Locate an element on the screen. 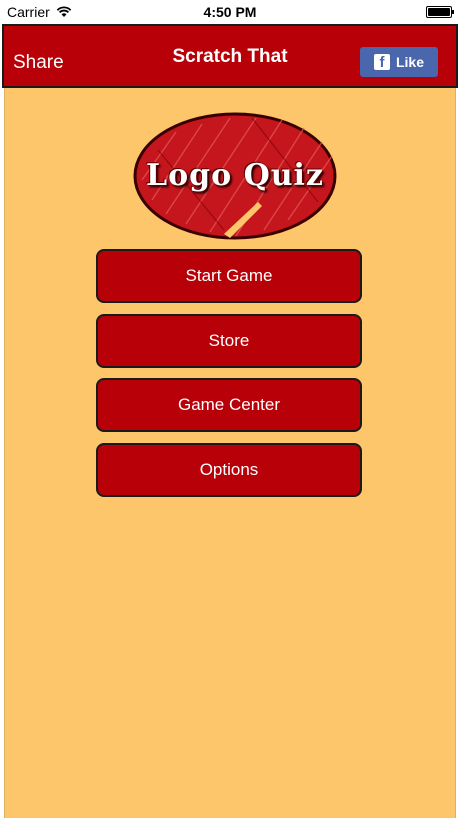 The width and height of the screenshot is (460, 818). store-button: Store is located at coordinates (229, 341).